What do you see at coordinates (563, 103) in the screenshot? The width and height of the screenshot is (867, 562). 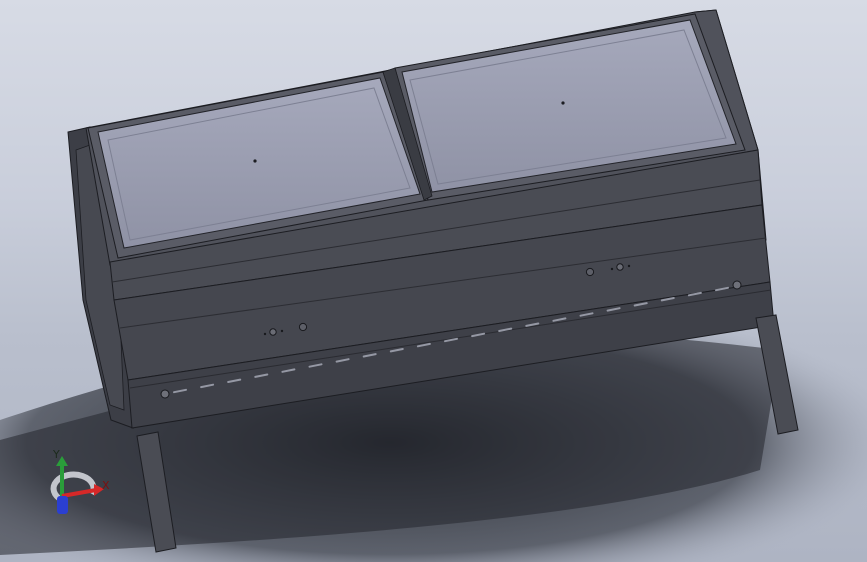 I see `right-lid-handle-dot` at bounding box center [563, 103].